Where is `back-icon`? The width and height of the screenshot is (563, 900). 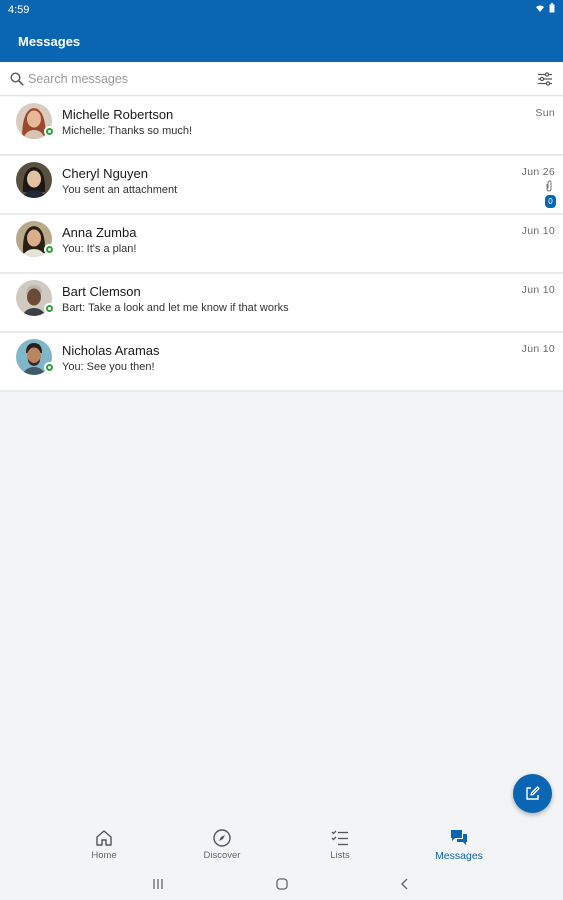 back-icon is located at coordinates (405, 884).